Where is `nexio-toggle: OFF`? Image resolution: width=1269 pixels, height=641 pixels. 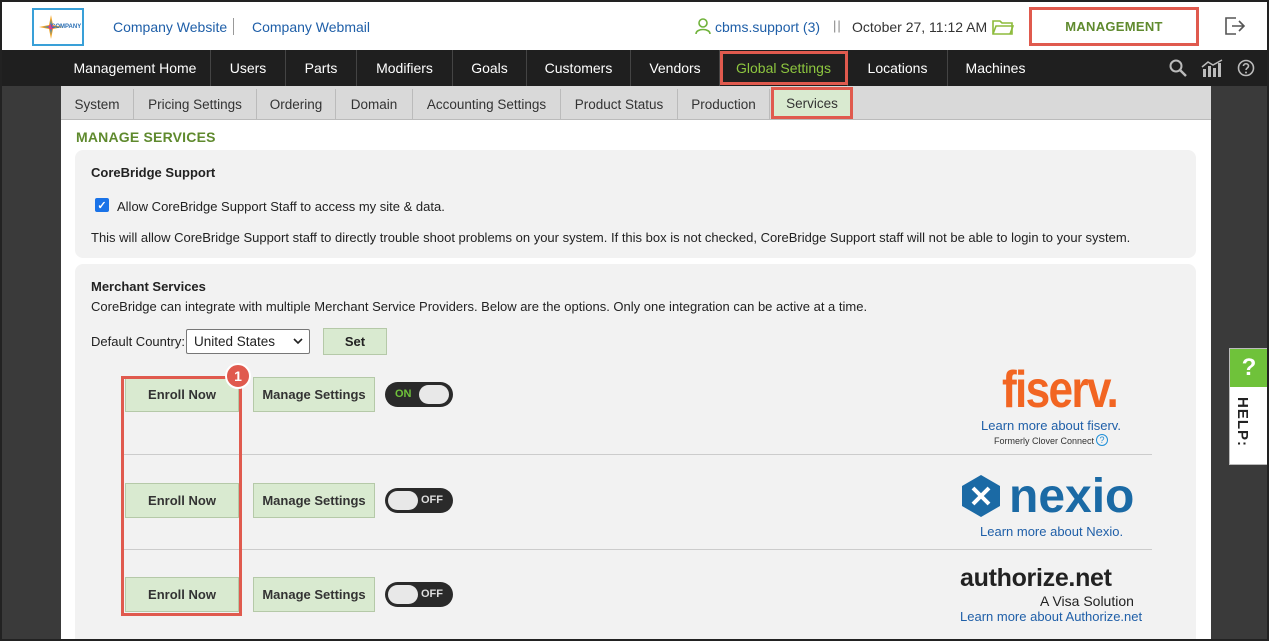
nexio-toggle: OFF is located at coordinates (419, 500).